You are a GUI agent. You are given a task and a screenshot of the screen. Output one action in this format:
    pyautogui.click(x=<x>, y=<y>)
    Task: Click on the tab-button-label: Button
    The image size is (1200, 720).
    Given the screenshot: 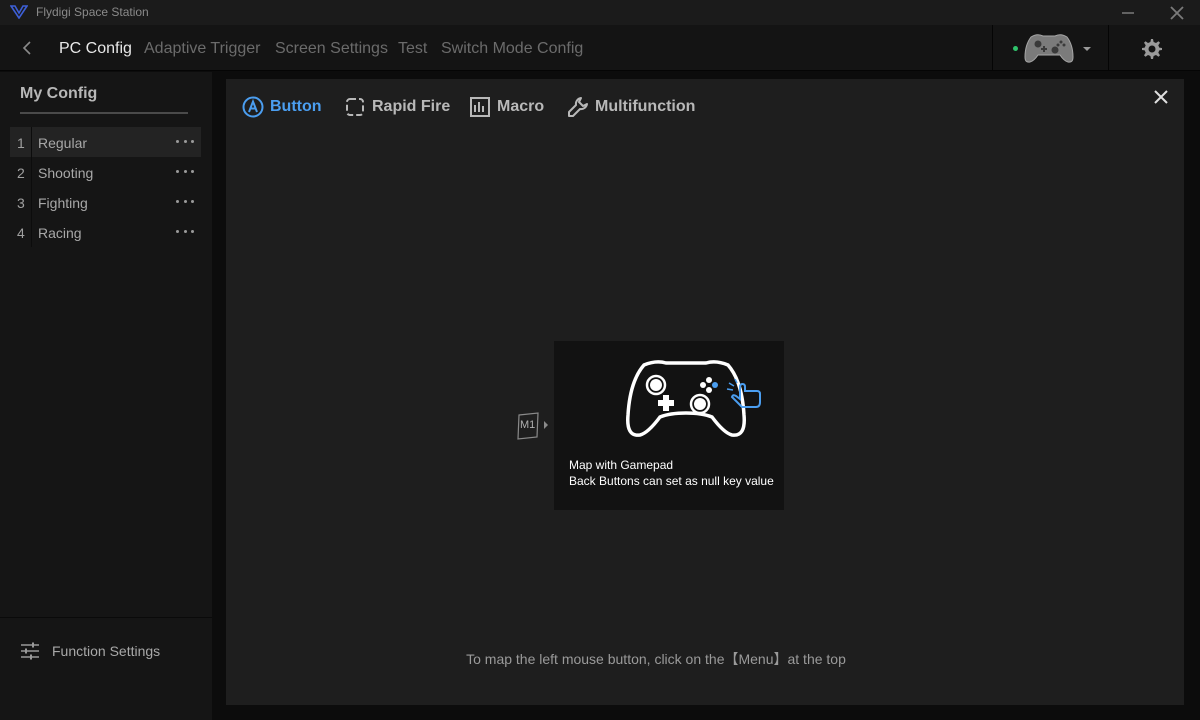 What is the action you would take?
    pyautogui.click(x=296, y=106)
    